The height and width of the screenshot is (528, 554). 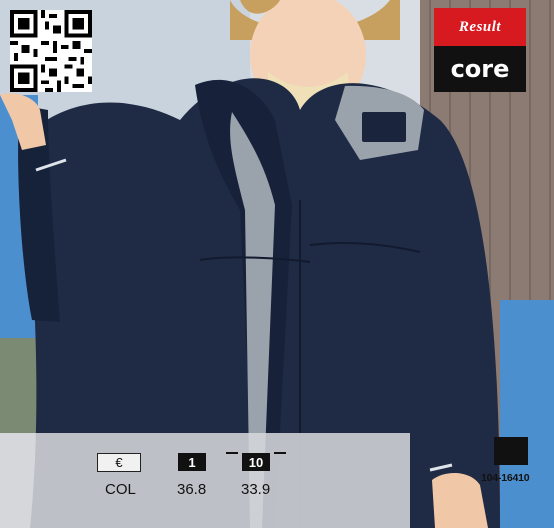 I want to click on qr-code-icon, so click(x=51, y=51).